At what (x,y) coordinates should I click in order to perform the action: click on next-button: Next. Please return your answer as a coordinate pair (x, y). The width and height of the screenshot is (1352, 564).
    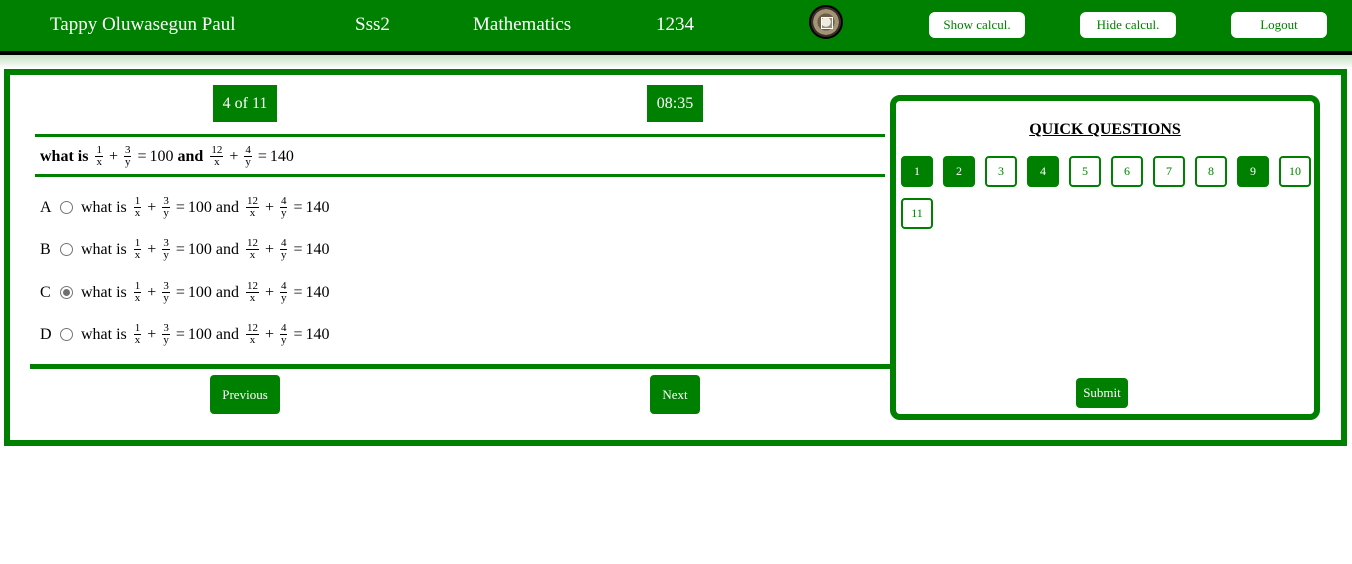
    Looking at the image, I should click on (675, 394).